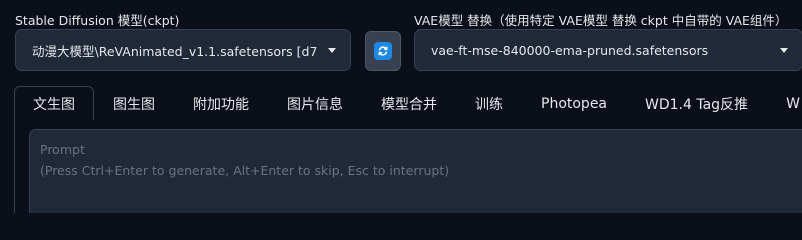  I want to click on tab-checkpoint-merger: 模型合并, so click(409, 103).